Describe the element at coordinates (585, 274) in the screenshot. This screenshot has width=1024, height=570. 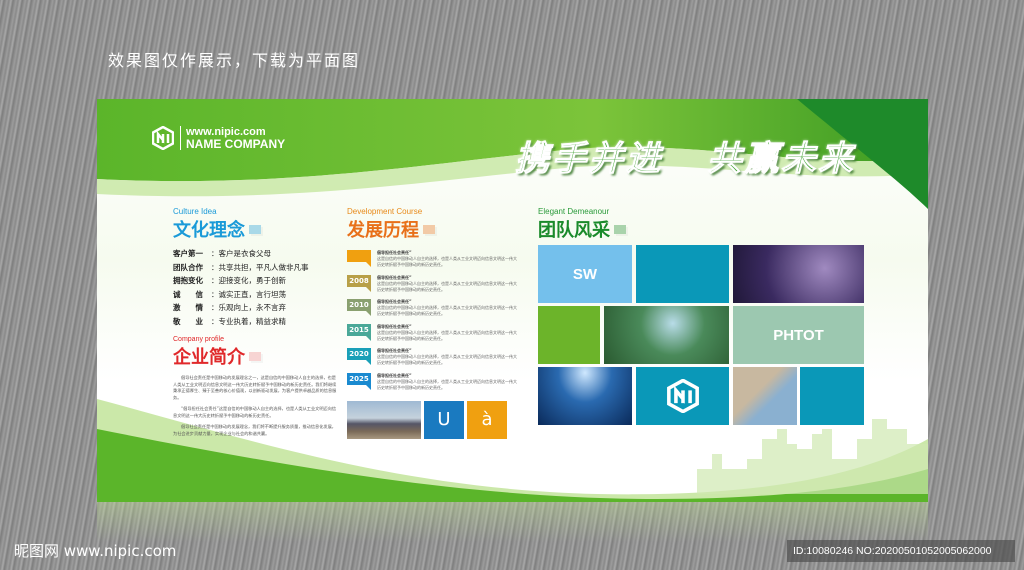
I see `sw-tile: SW` at that location.